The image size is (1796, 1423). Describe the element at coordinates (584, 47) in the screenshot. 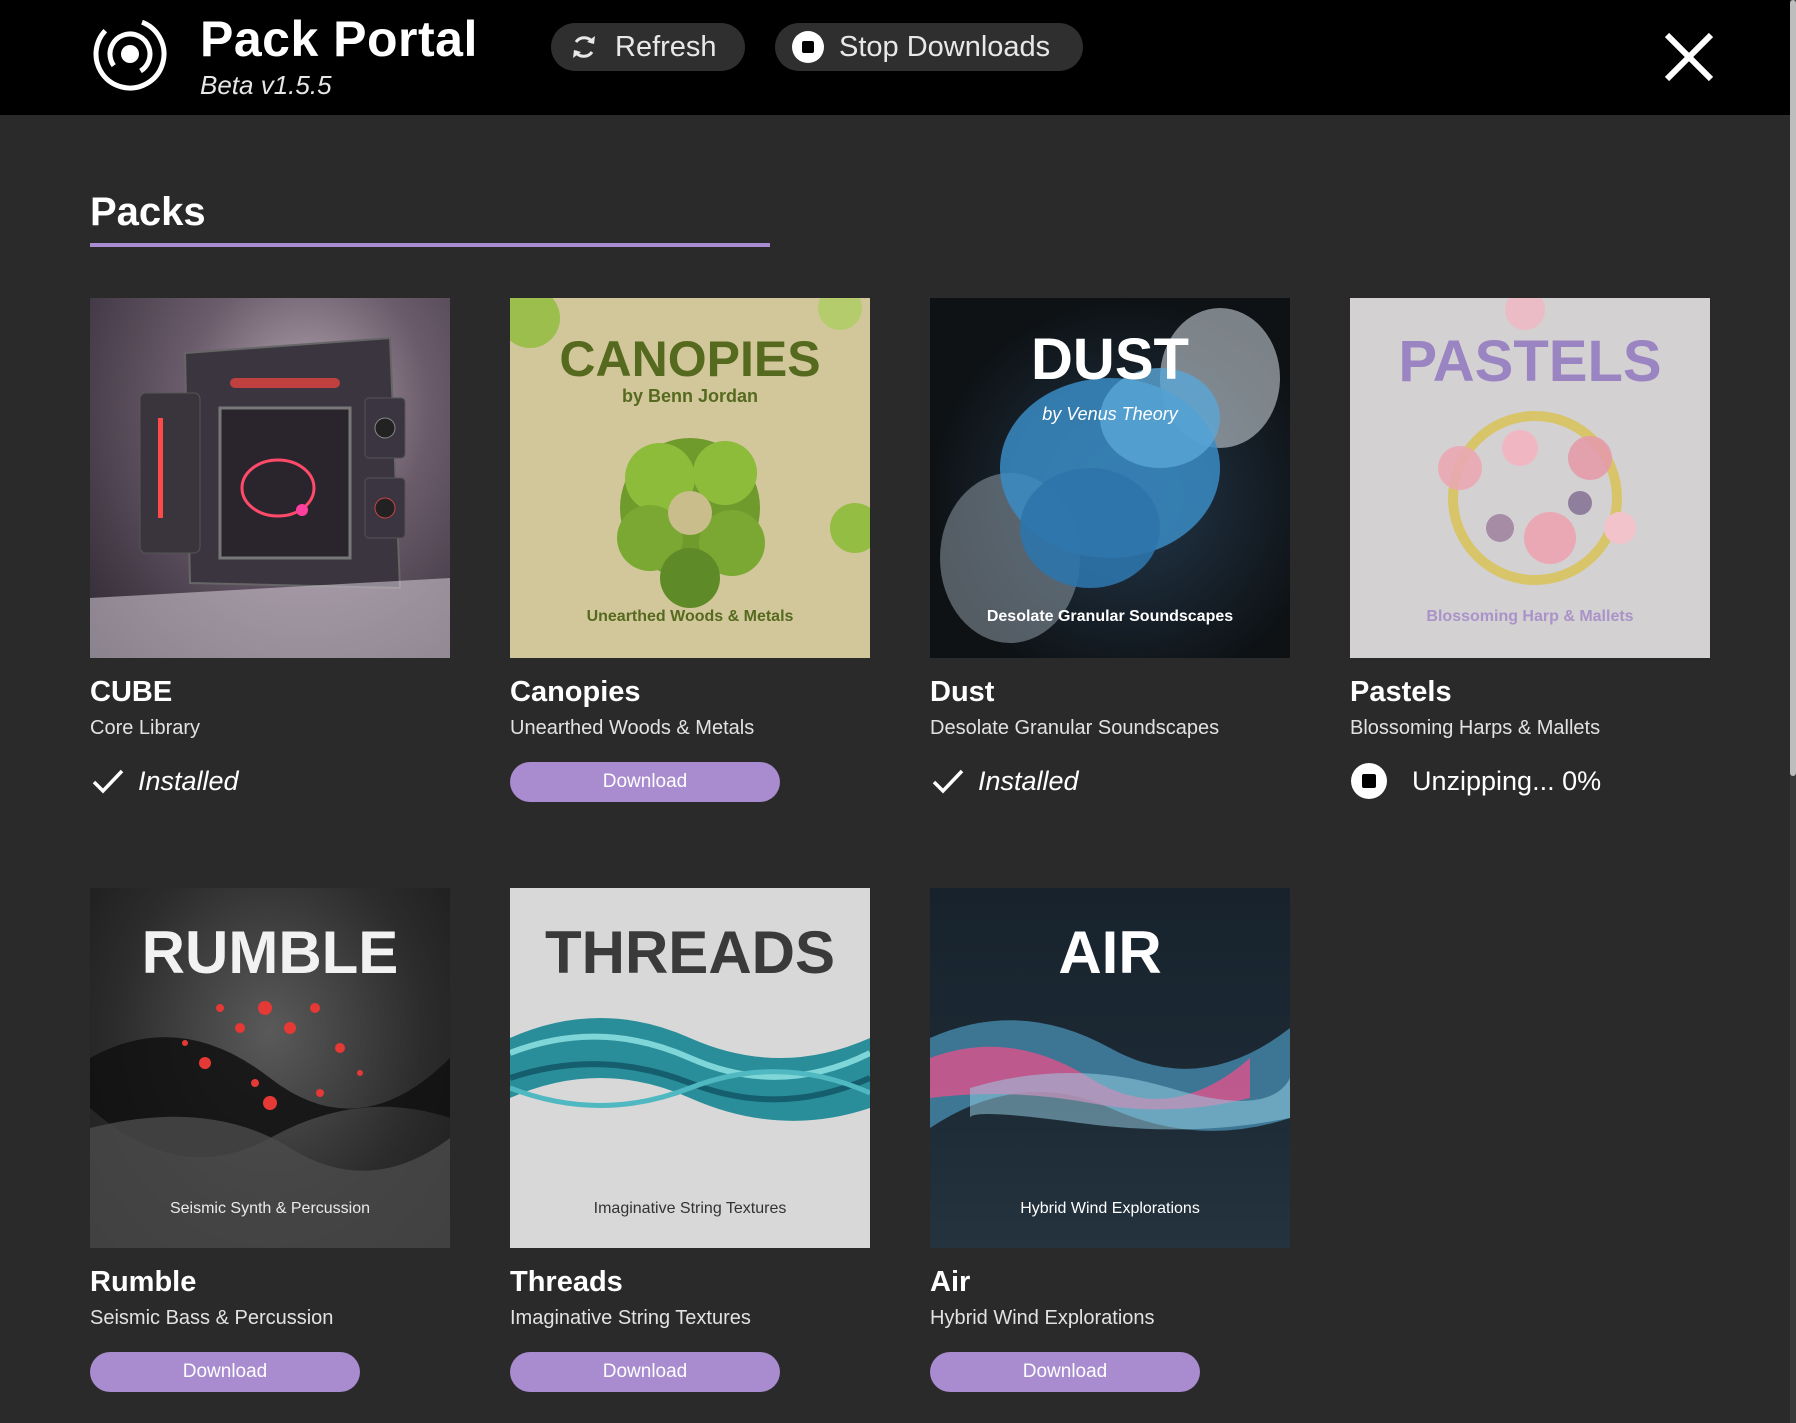

I see `refresh-icon` at that location.